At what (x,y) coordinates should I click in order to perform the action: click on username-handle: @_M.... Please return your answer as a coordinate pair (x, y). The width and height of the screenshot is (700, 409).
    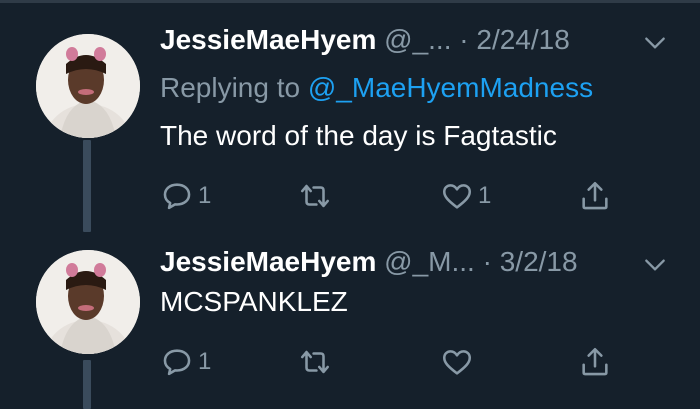
    Looking at the image, I should click on (429, 261).